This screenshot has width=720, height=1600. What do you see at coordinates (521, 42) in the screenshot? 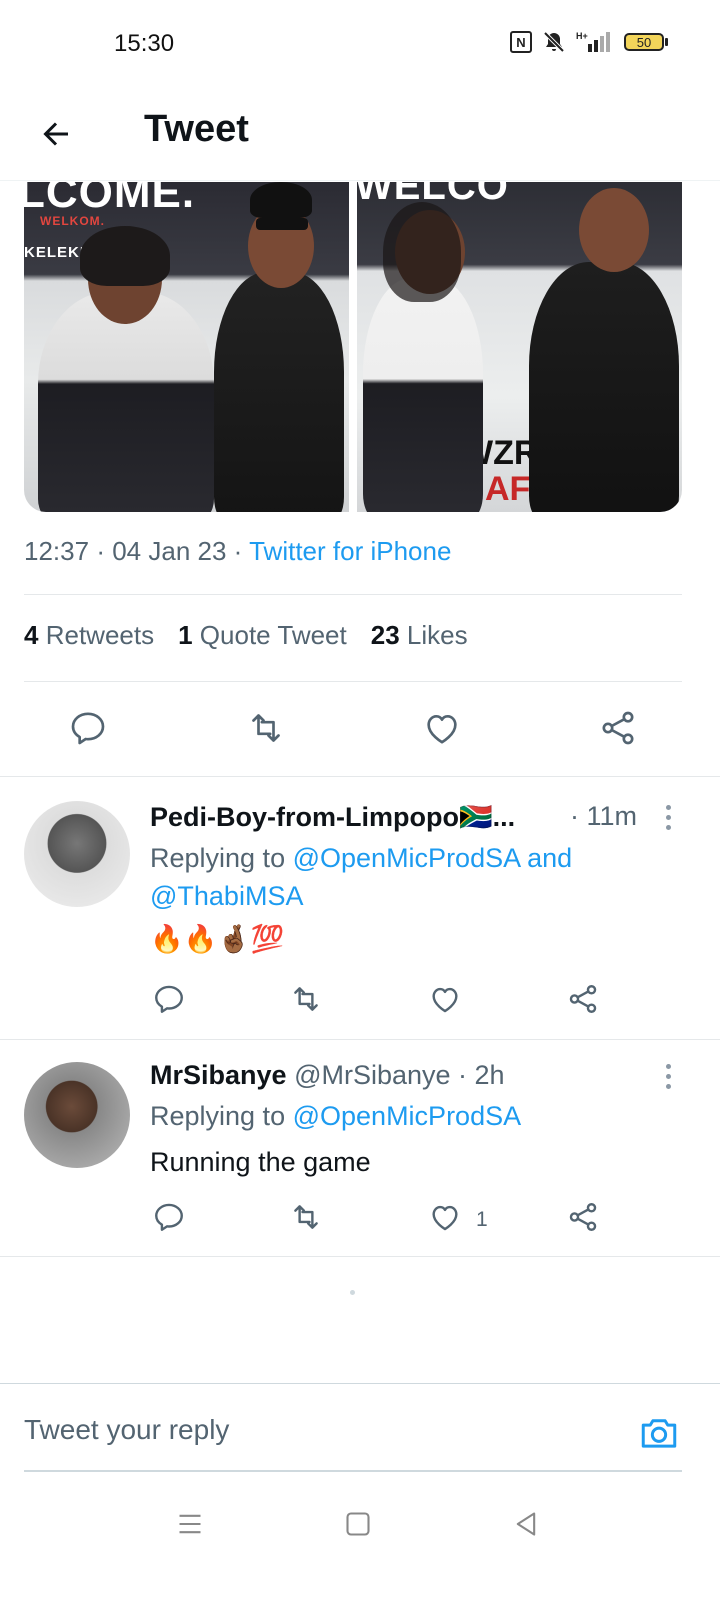
I see `nfc-icon: N` at bounding box center [521, 42].